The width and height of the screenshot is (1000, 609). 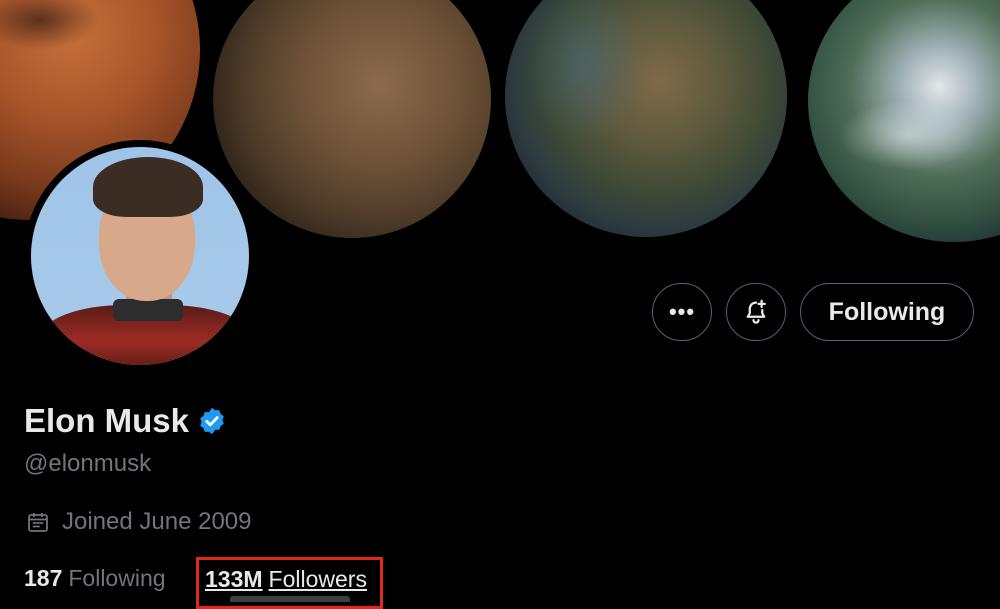 I want to click on notifications-button, so click(x=756, y=312).